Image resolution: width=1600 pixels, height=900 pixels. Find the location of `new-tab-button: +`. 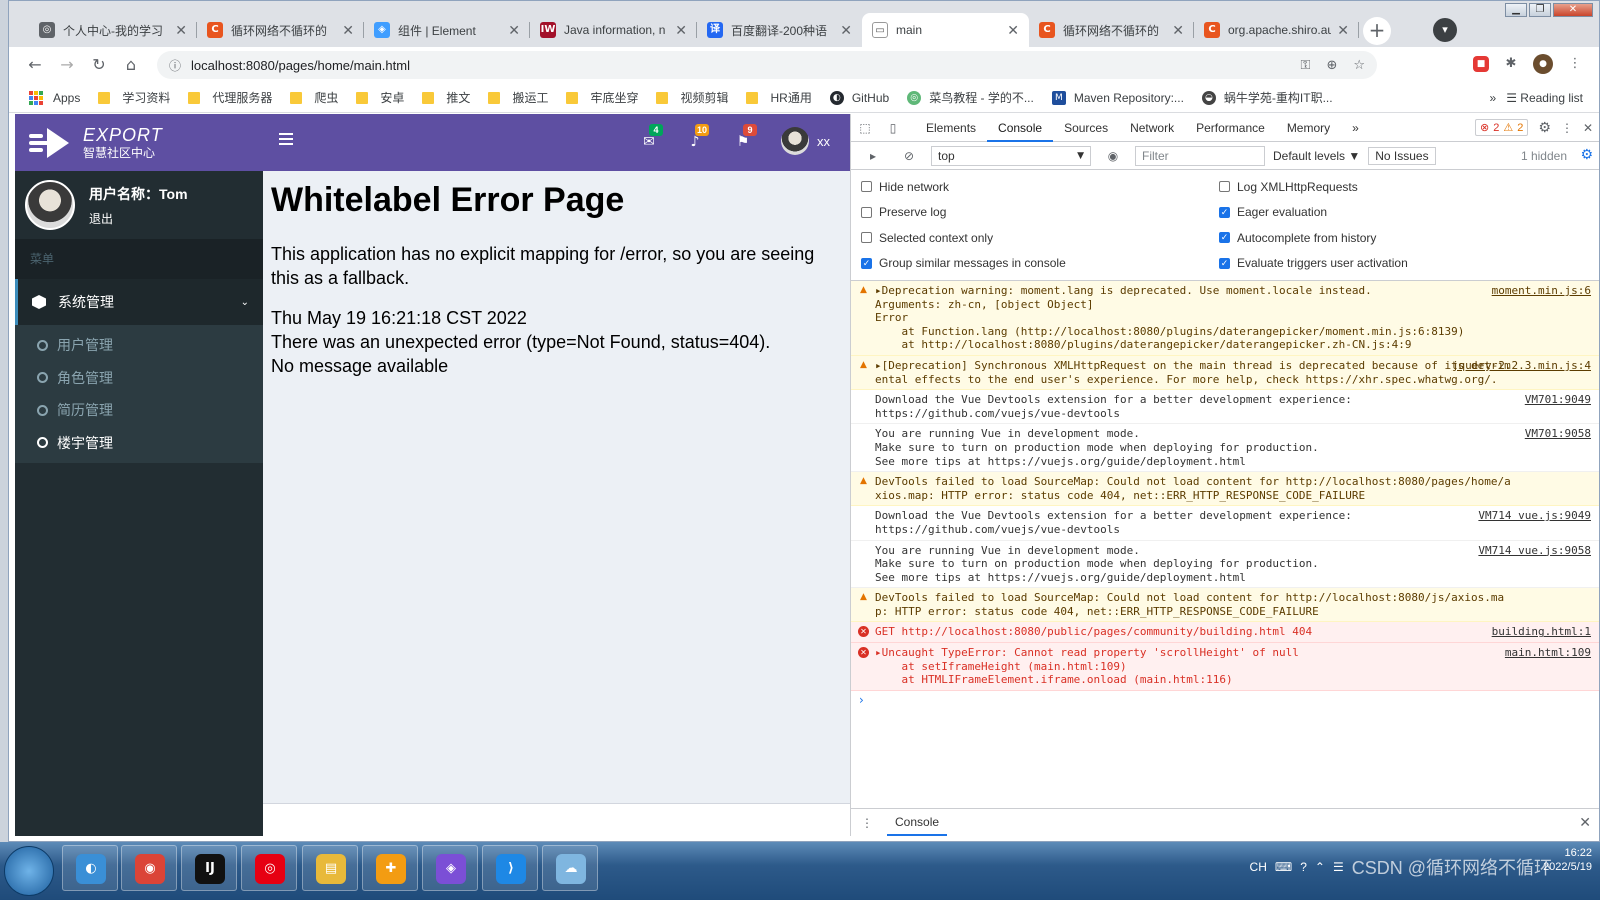

new-tab-button: + is located at coordinates (1377, 31).